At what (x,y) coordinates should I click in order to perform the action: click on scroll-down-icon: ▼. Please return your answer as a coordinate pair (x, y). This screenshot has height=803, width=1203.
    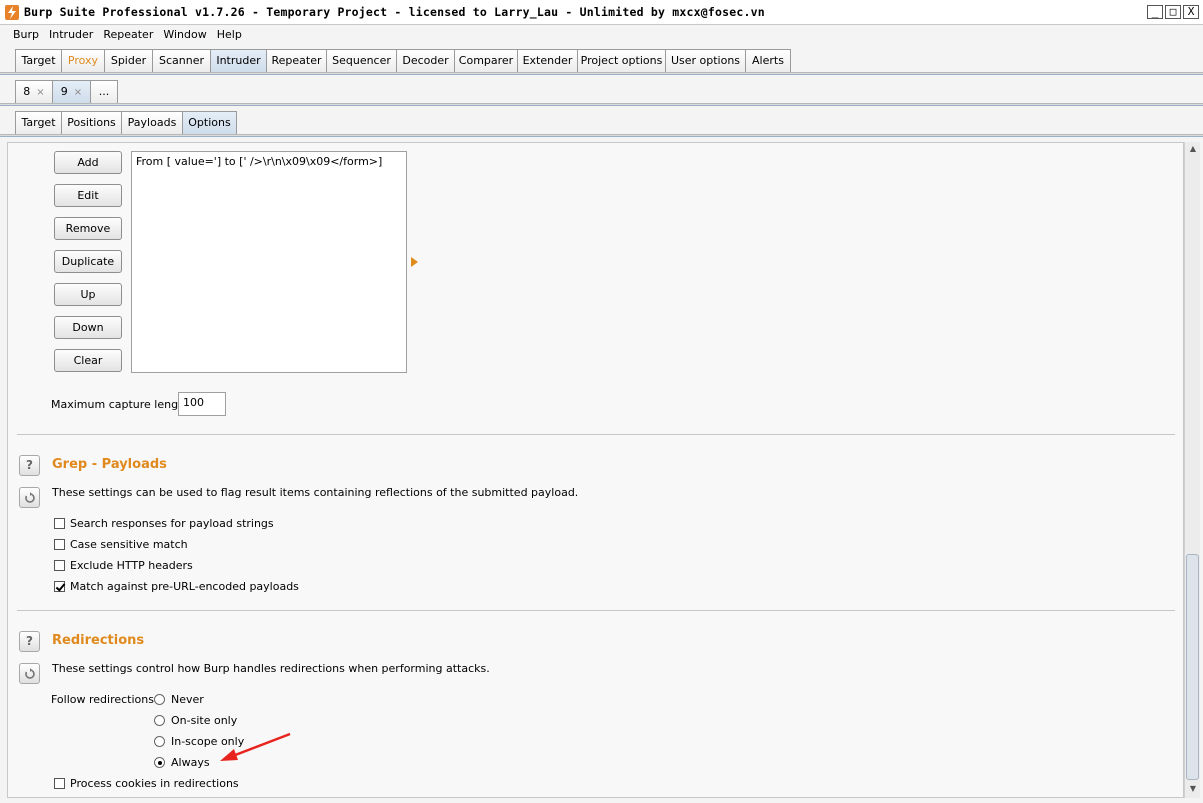
    Looking at the image, I should click on (1193, 790).